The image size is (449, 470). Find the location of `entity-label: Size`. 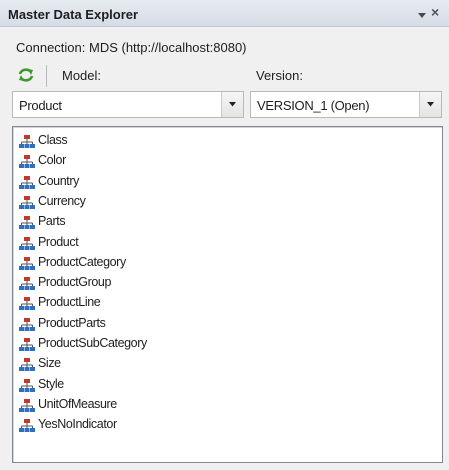

entity-label: Size is located at coordinates (49, 363).